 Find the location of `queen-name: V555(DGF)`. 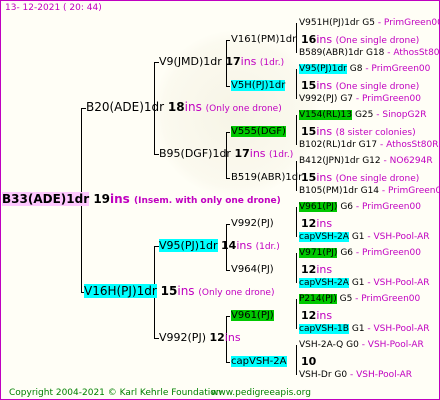

queen-name: V555(DGF) is located at coordinates (258, 131).